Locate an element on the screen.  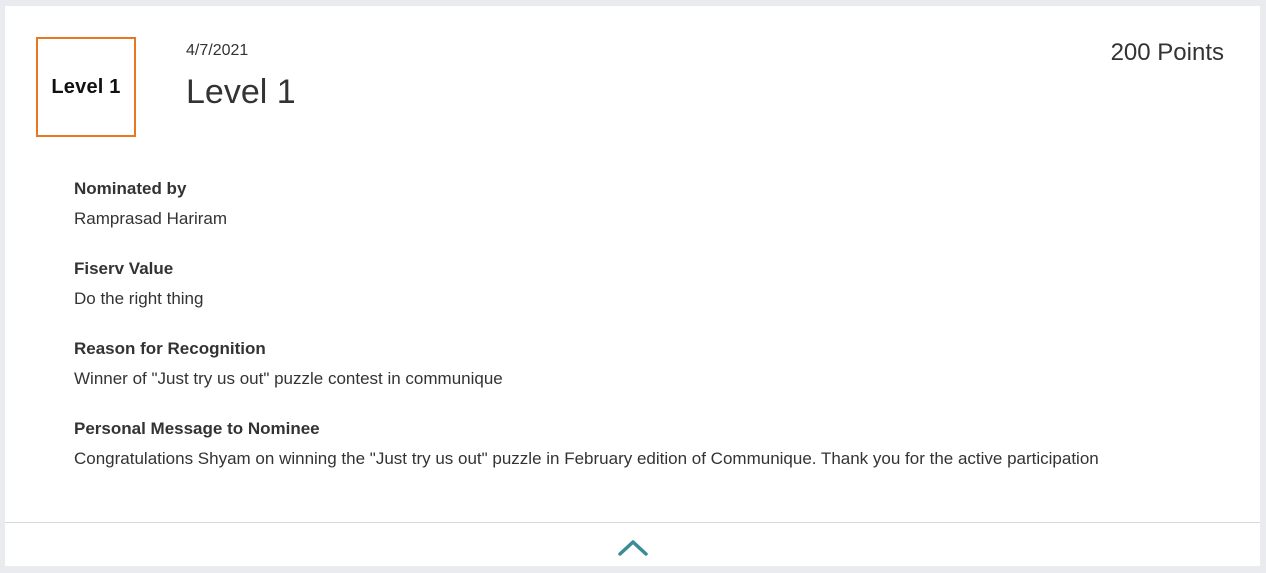
collapse-button is located at coordinates (633, 547).